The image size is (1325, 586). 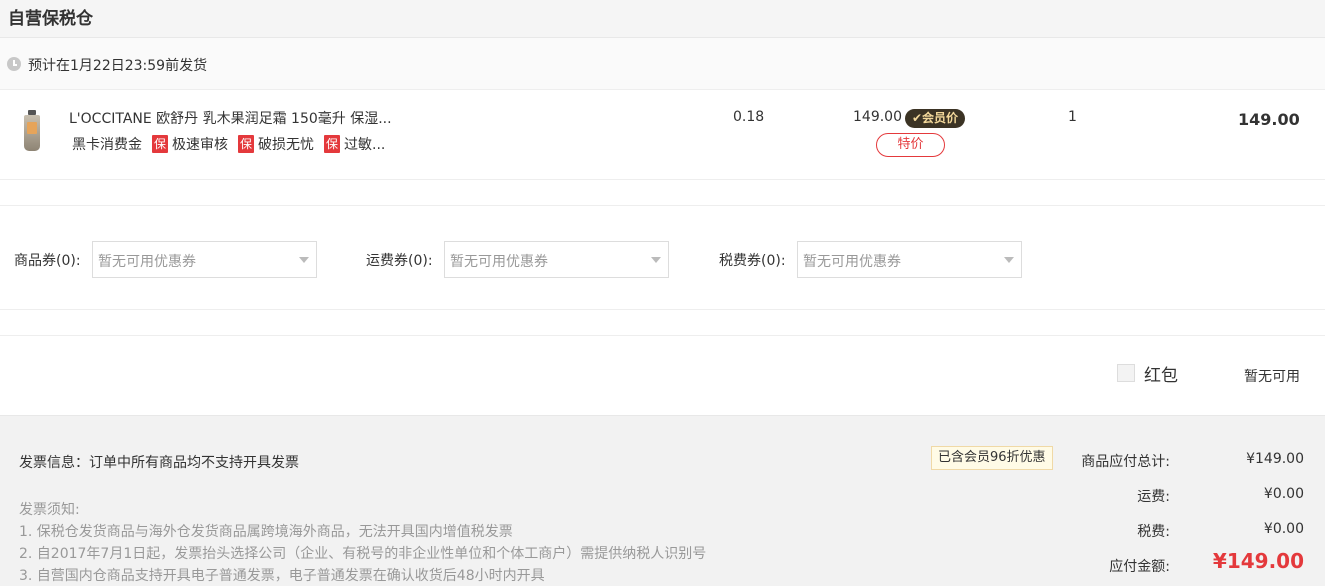 What do you see at coordinates (1125, 462) in the screenshot?
I see `goods-total-label: 商品应付总计:` at bounding box center [1125, 462].